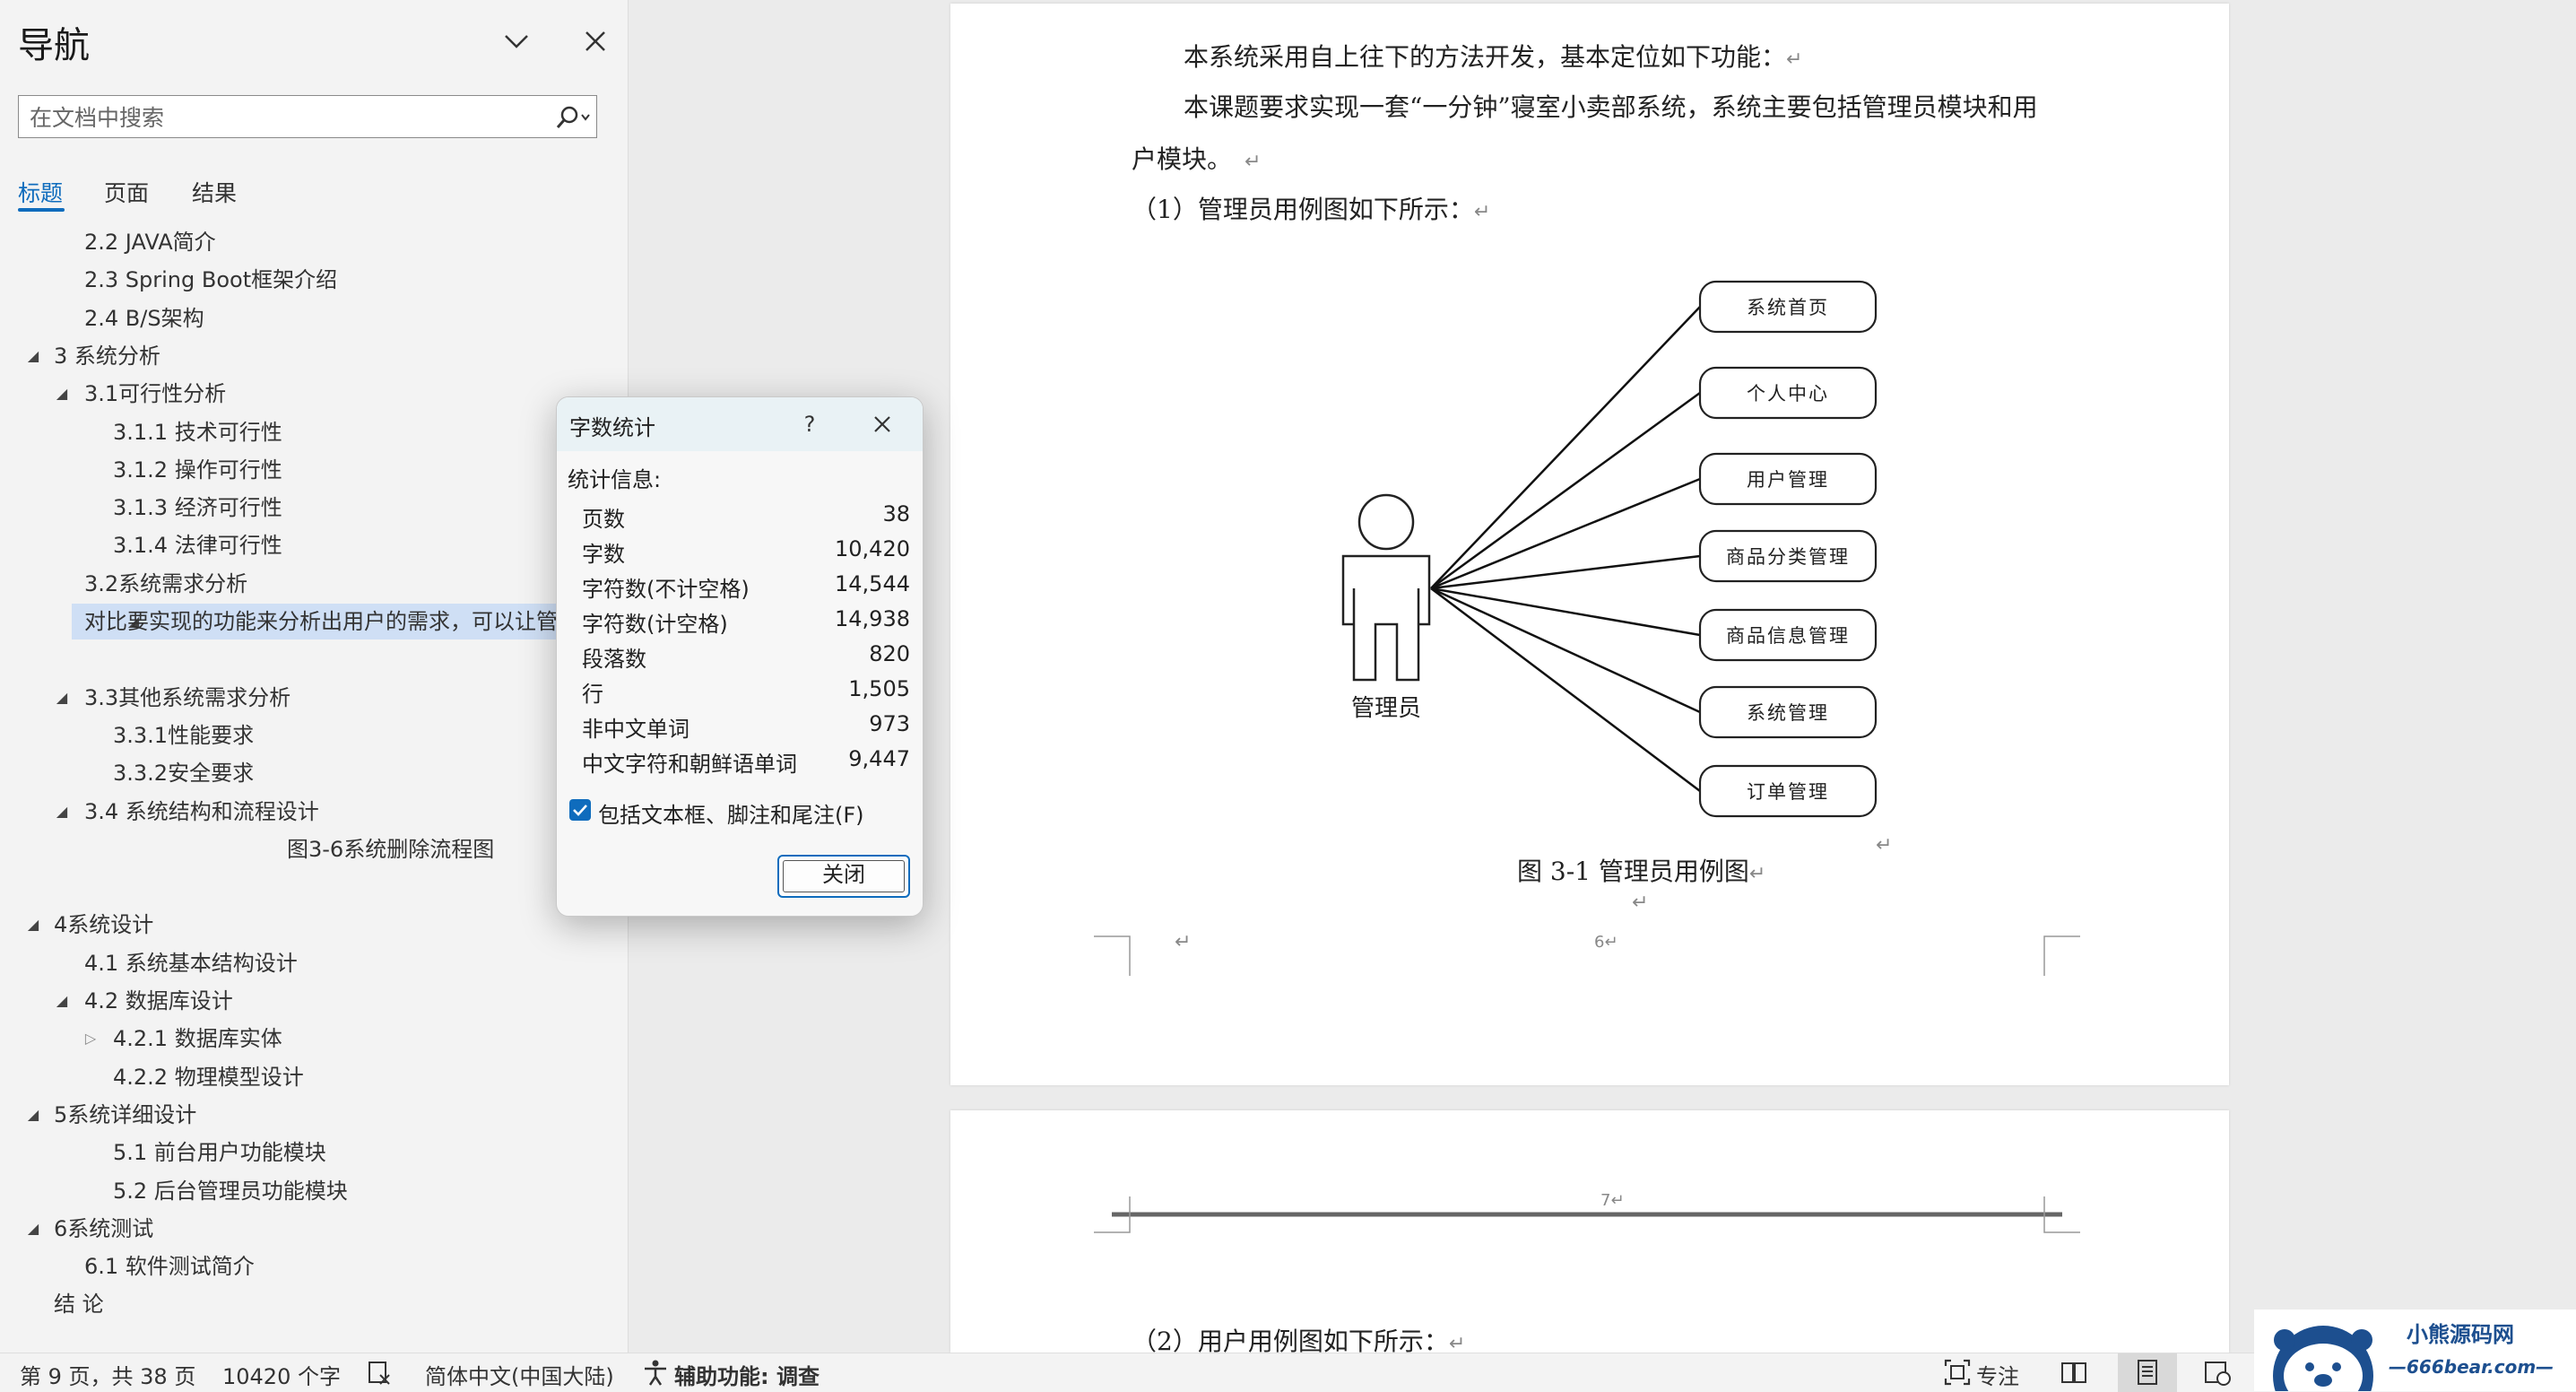  What do you see at coordinates (79, 1305) in the screenshot?
I see `heading-label: 结 论` at bounding box center [79, 1305].